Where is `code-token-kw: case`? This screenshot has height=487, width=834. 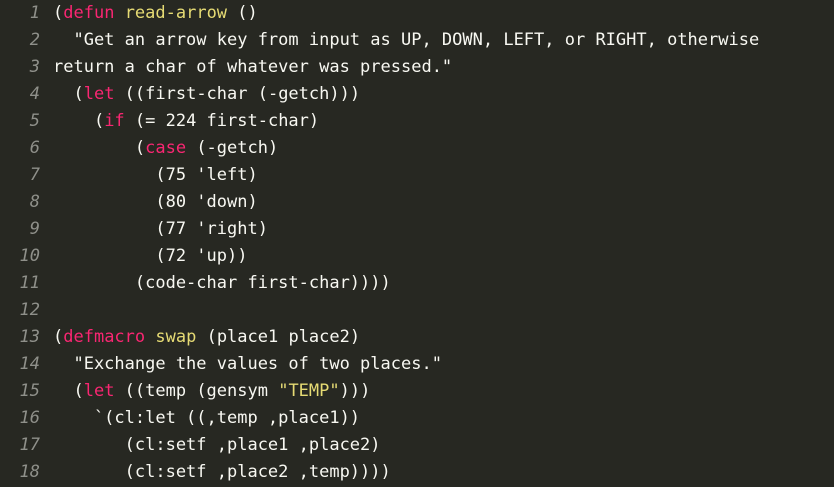 code-token-kw: case is located at coordinates (166, 148).